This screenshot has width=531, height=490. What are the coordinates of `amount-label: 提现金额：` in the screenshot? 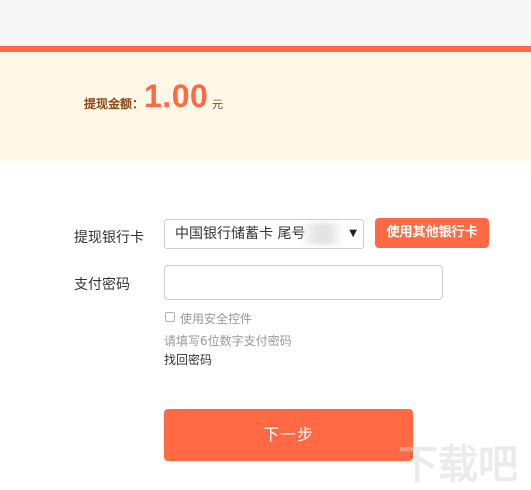 It's located at (114, 104).